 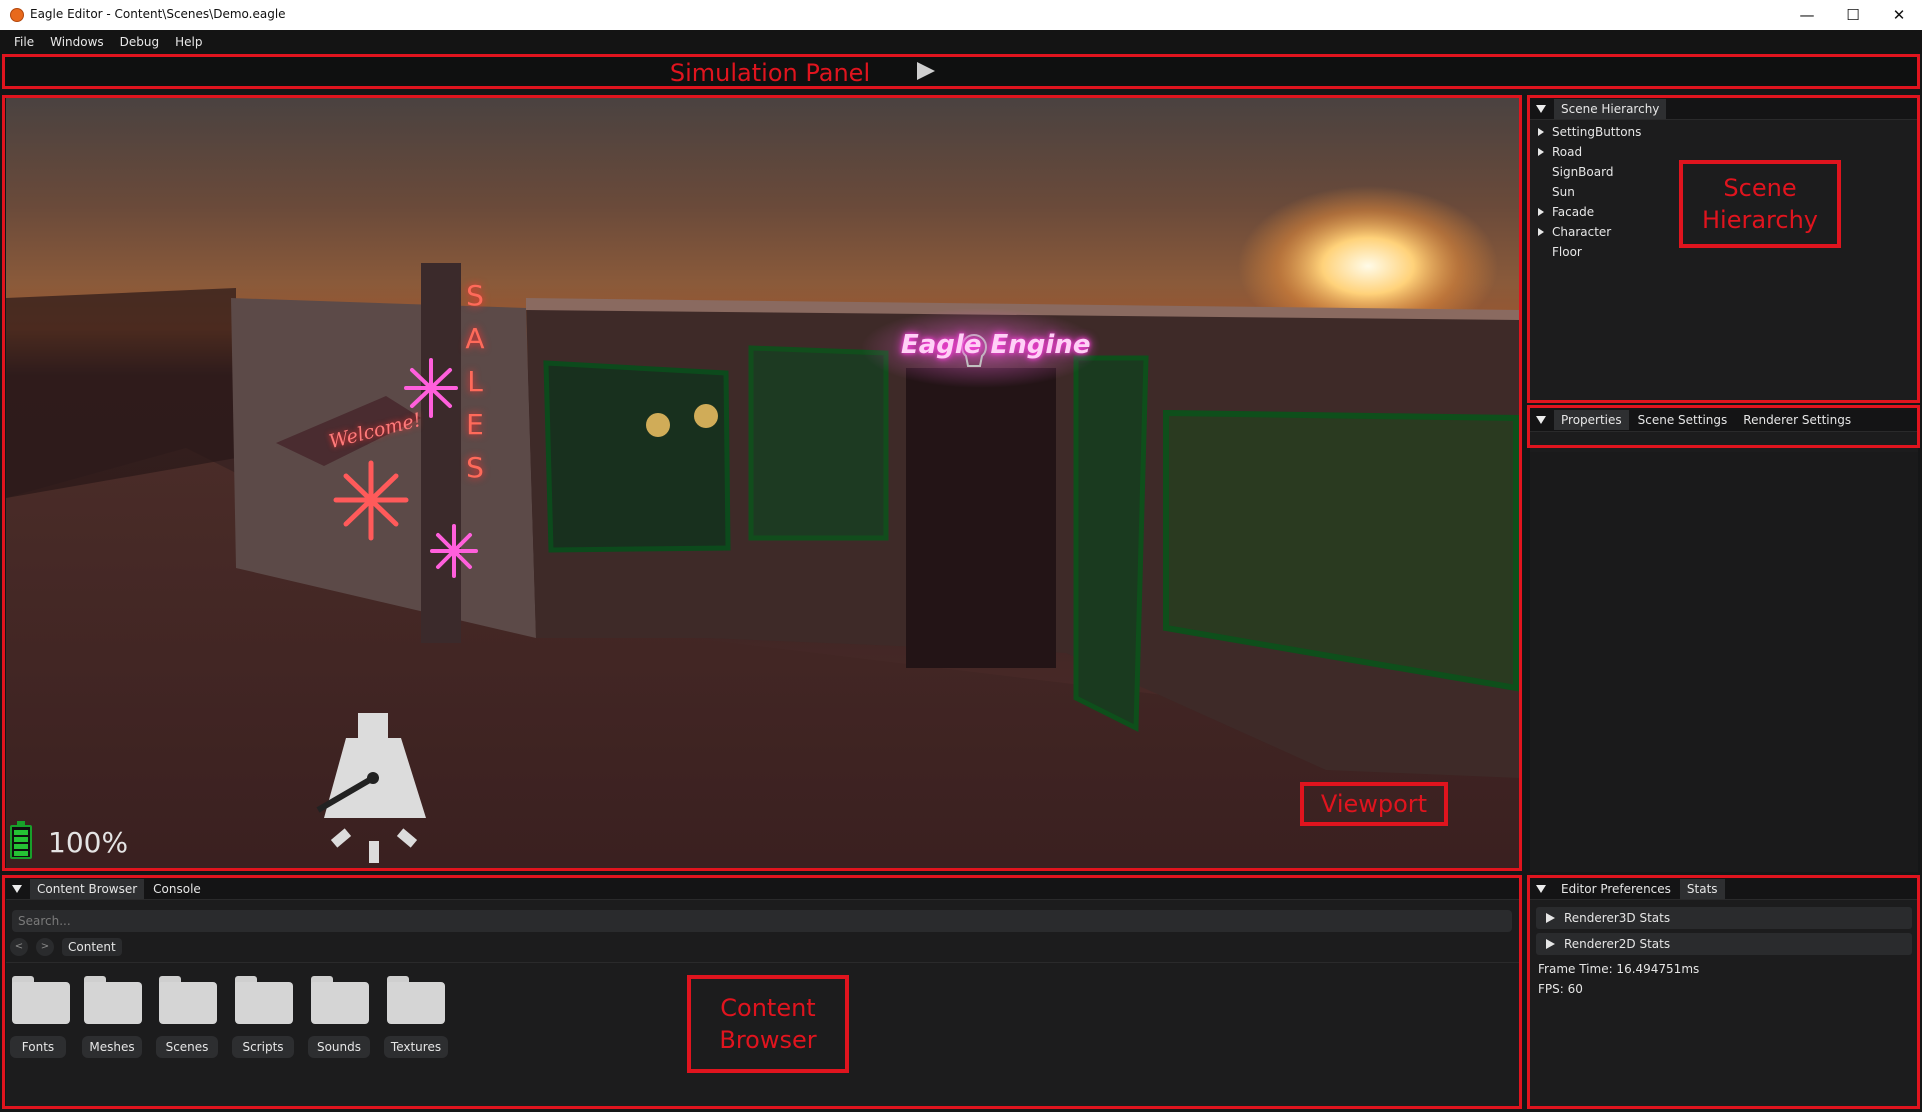 What do you see at coordinates (475, 424) in the screenshot?
I see `sales-letter: E` at bounding box center [475, 424].